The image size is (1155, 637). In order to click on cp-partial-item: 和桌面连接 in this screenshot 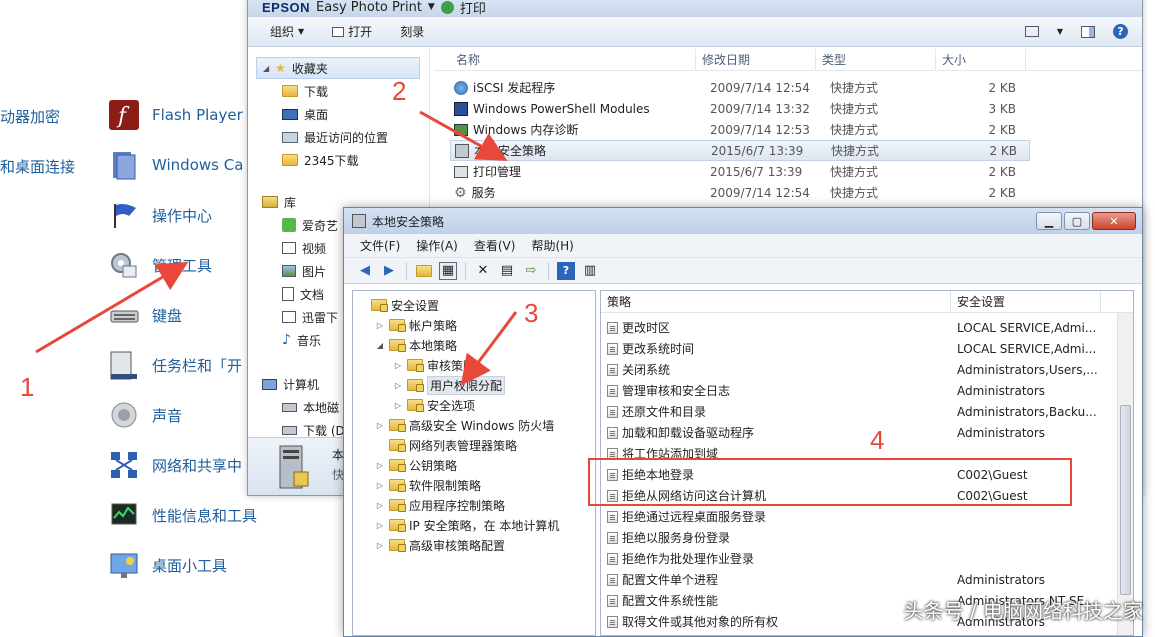, I will do `click(37, 166)`.